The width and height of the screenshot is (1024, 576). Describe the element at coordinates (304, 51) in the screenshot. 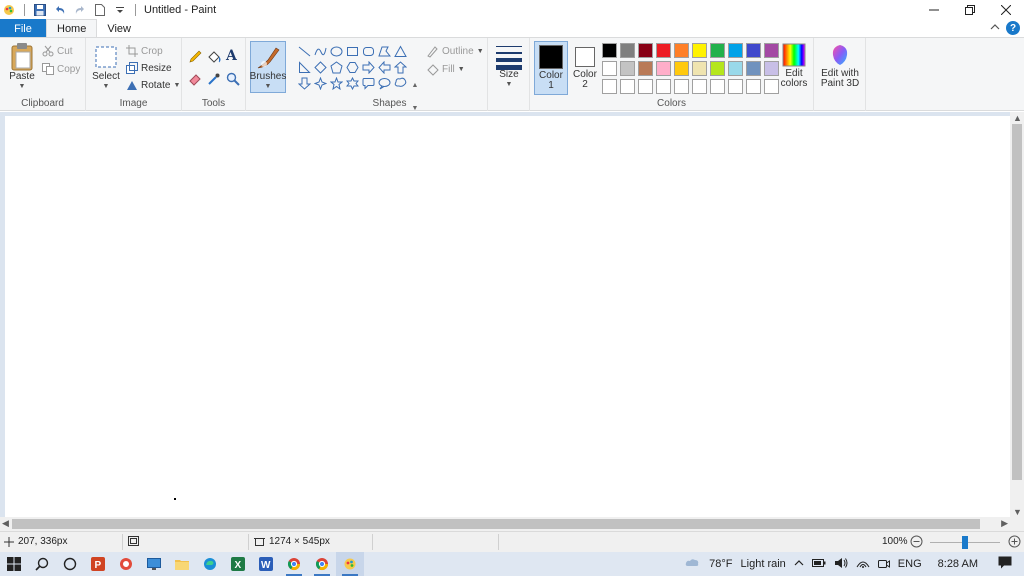

I see `line-shape-icon` at that location.